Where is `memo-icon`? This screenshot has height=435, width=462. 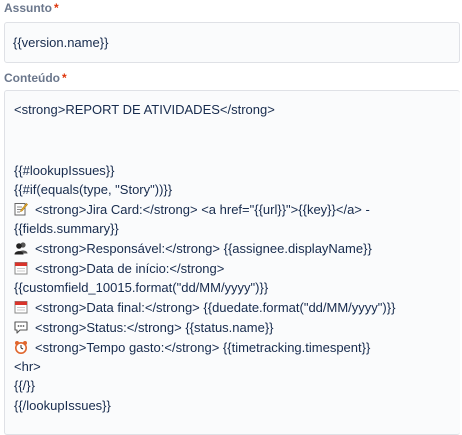
memo-icon is located at coordinates (21, 209).